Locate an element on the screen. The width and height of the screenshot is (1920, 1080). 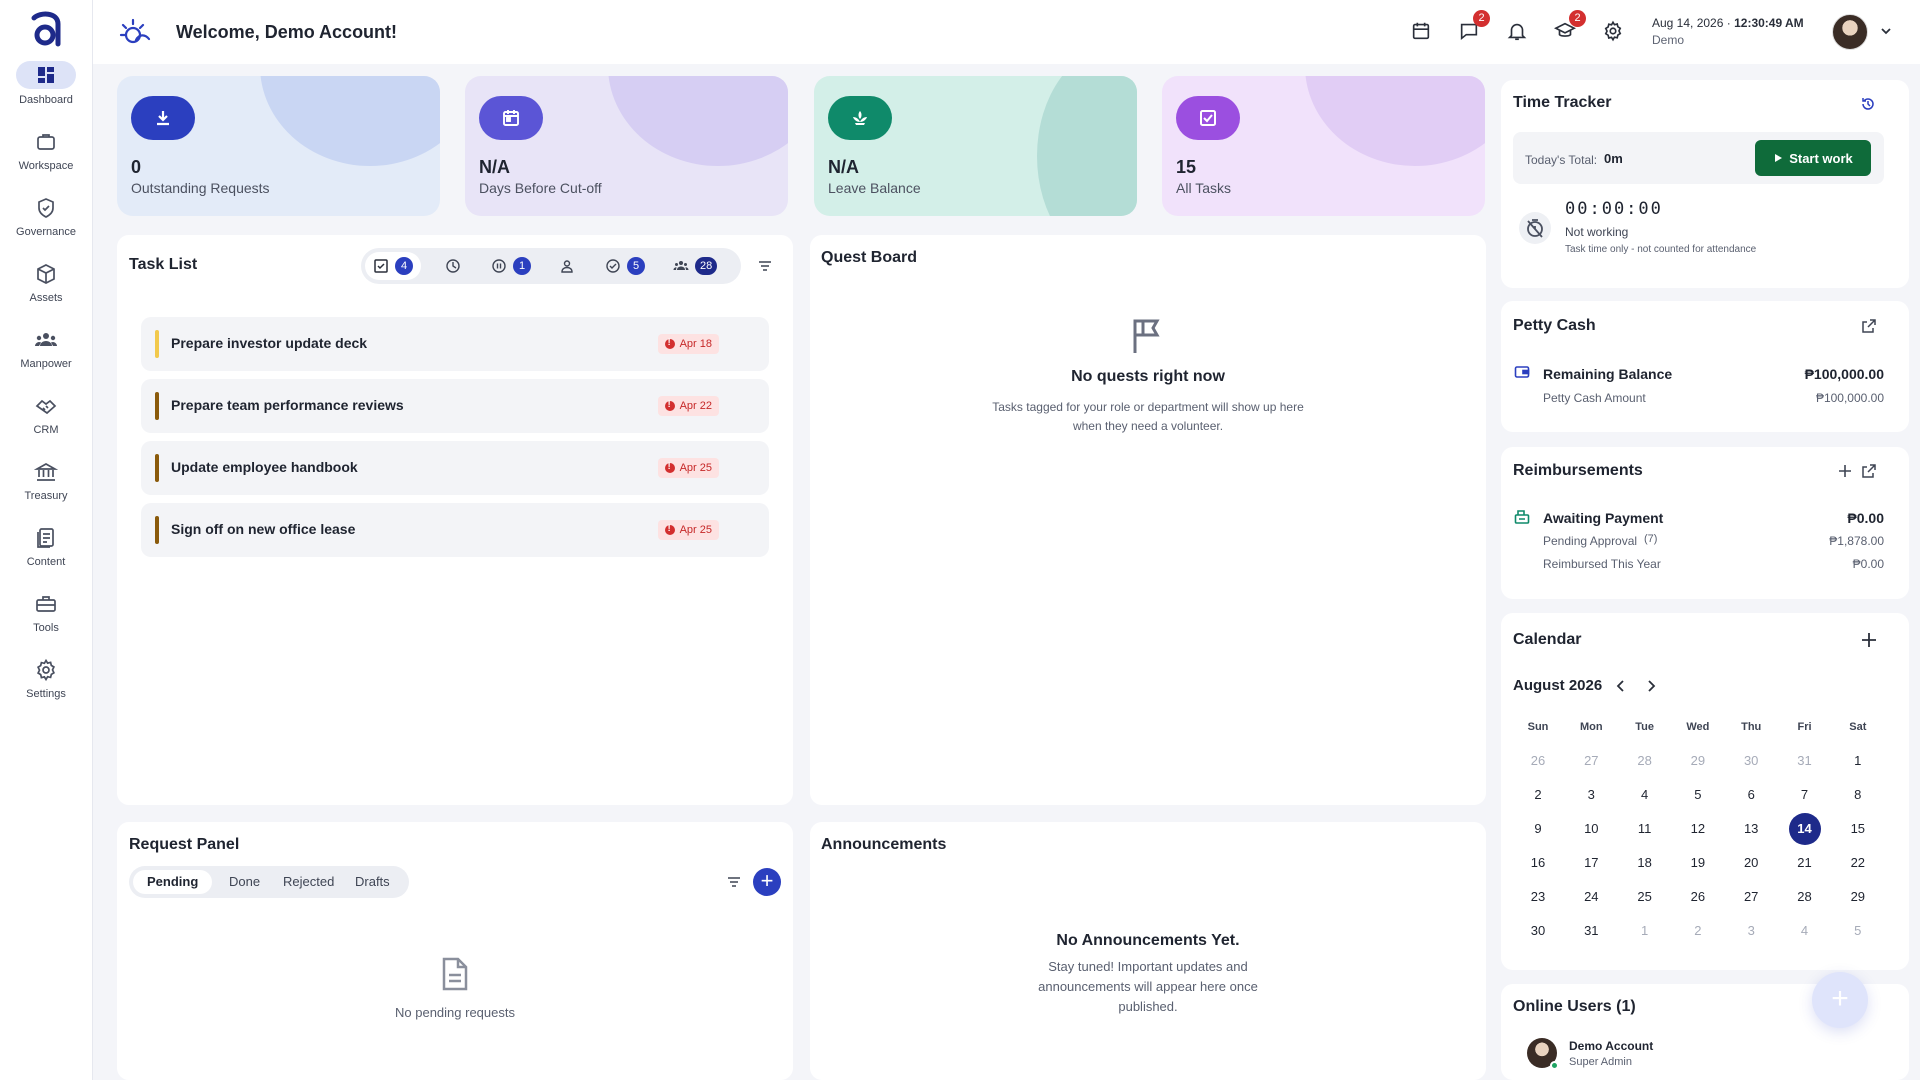
sidebar-item-treasury: Treasury is located at coordinates (46, 488).